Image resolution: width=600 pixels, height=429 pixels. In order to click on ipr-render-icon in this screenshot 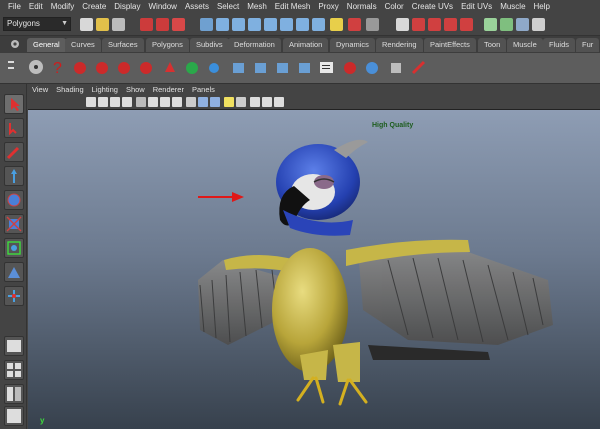, I will do `click(418, 24)`.